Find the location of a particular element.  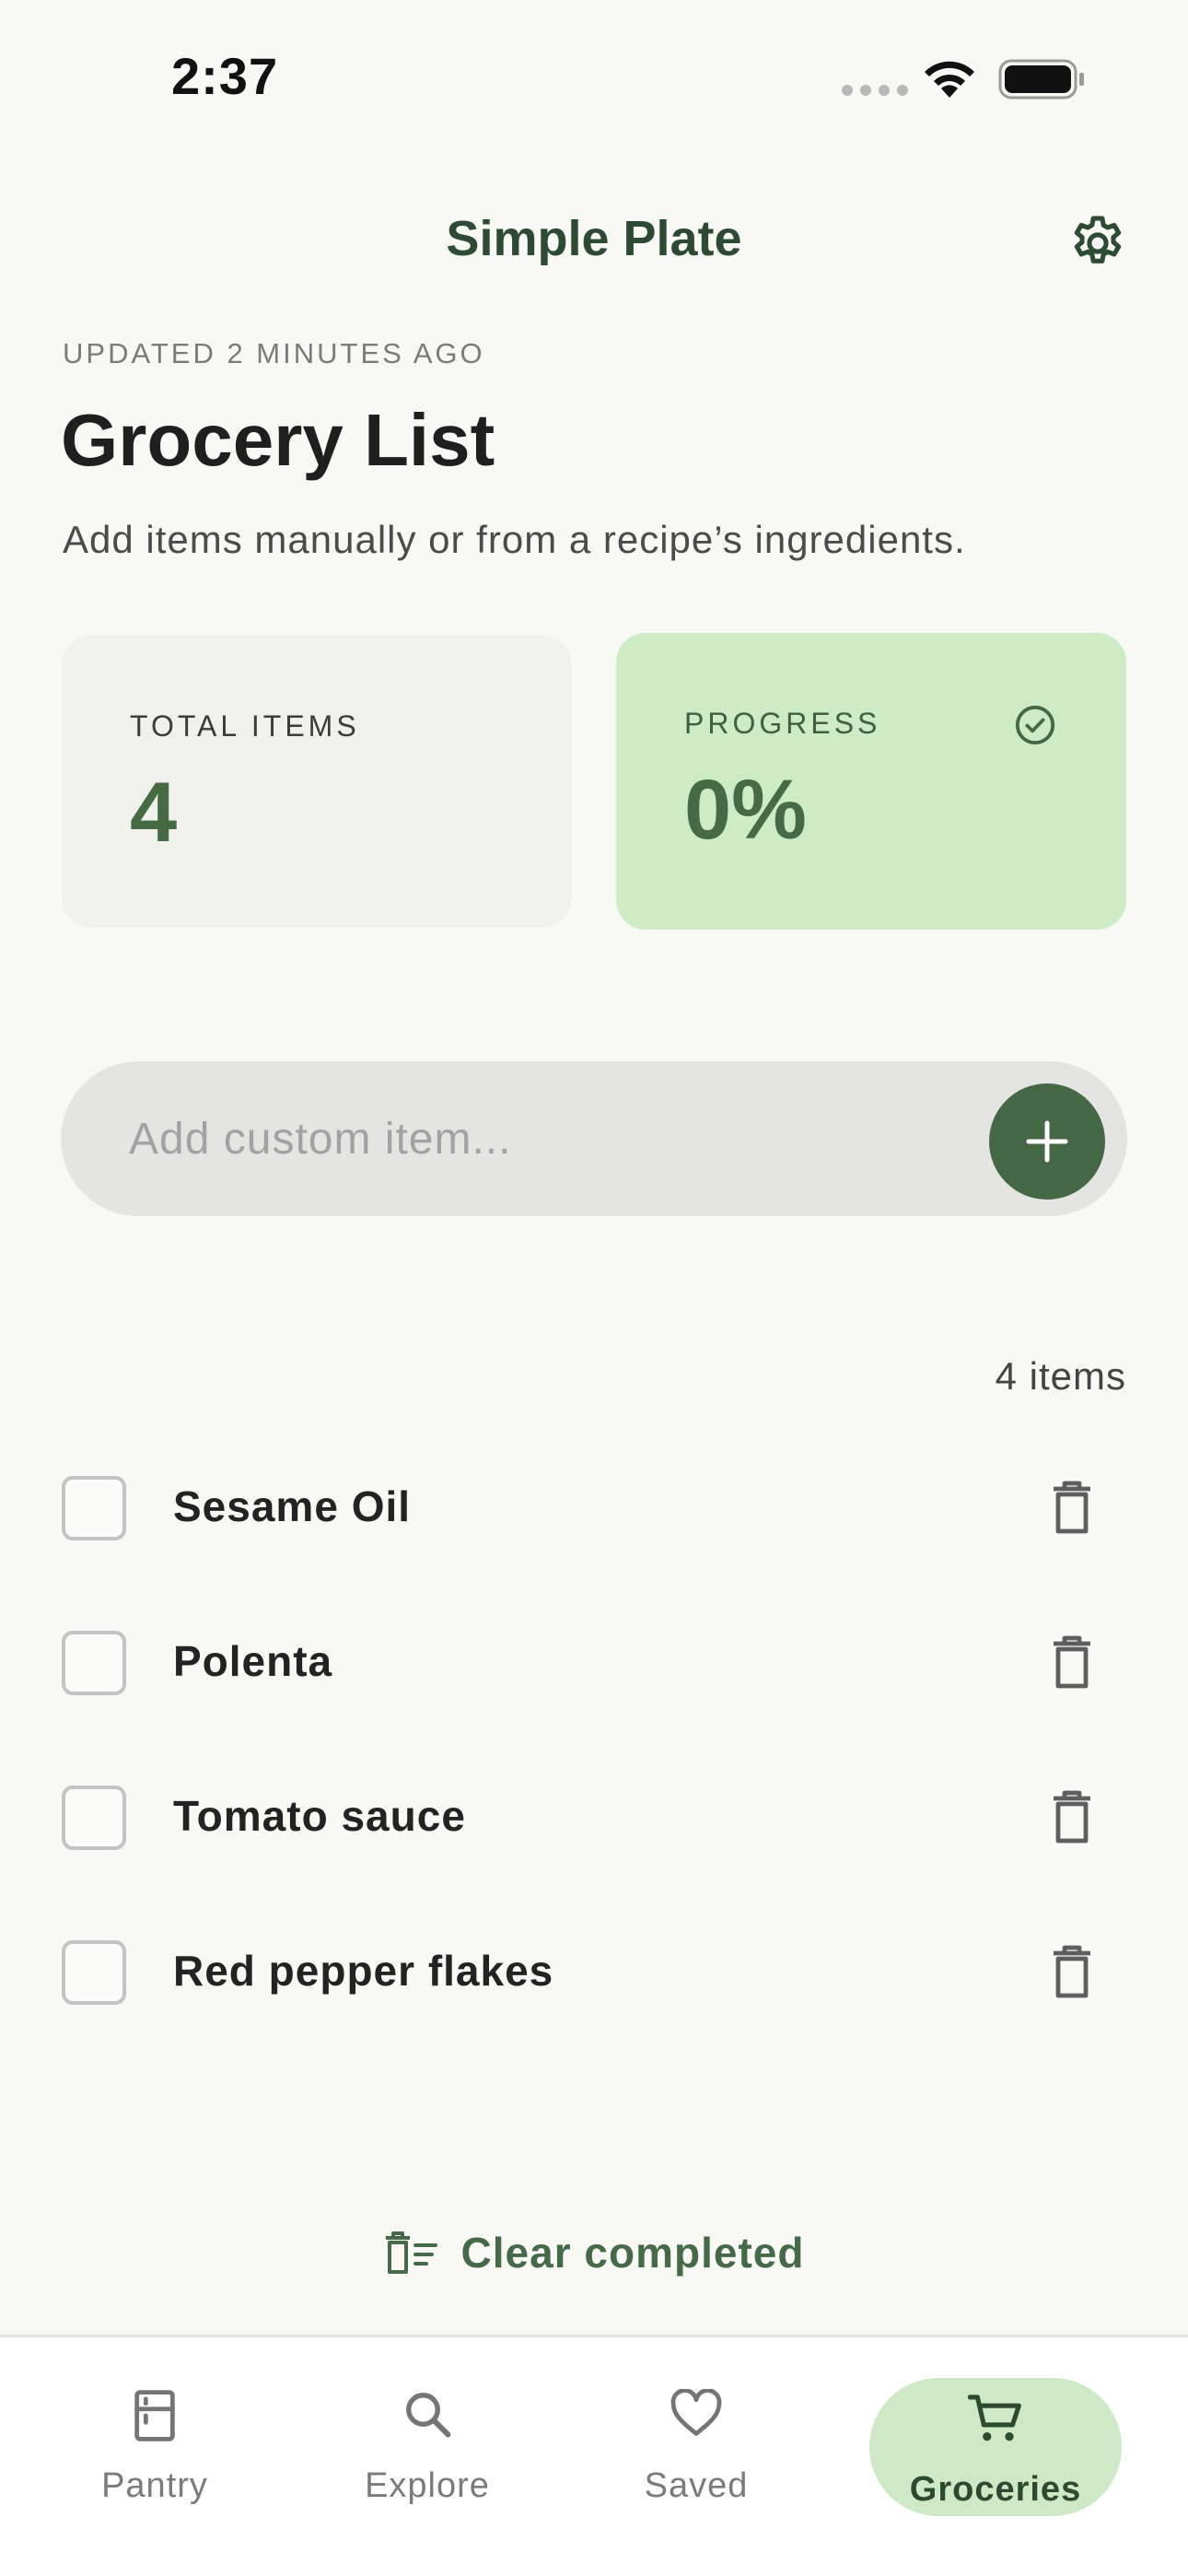

clear-list-icon is located at coordinates (411, 2252).